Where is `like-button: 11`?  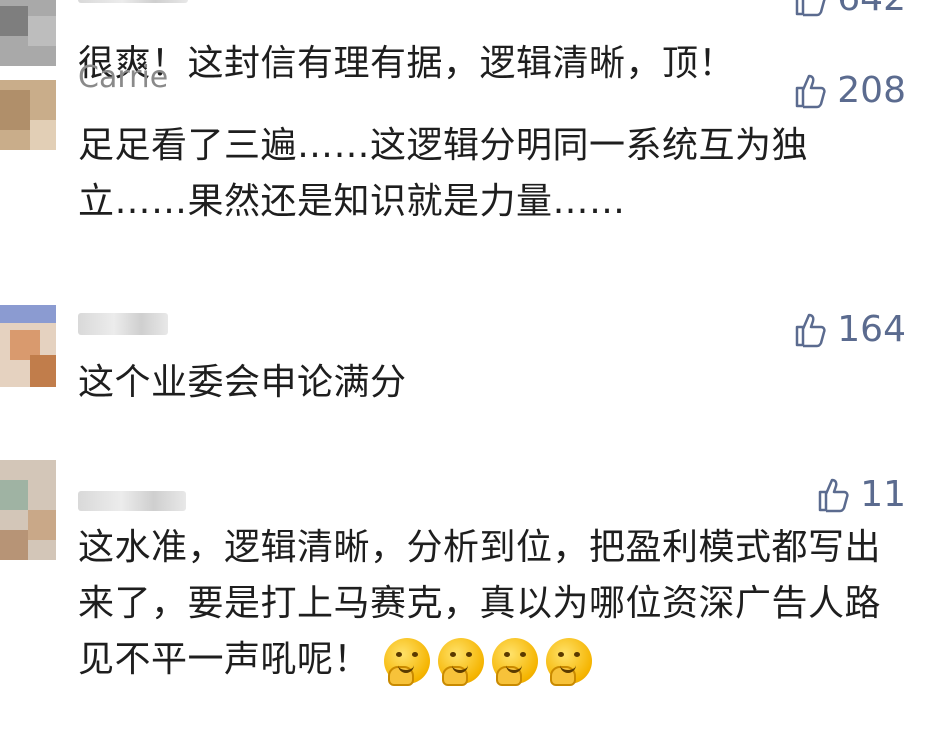
like-button: 11 is located at coordinates (860, 494).